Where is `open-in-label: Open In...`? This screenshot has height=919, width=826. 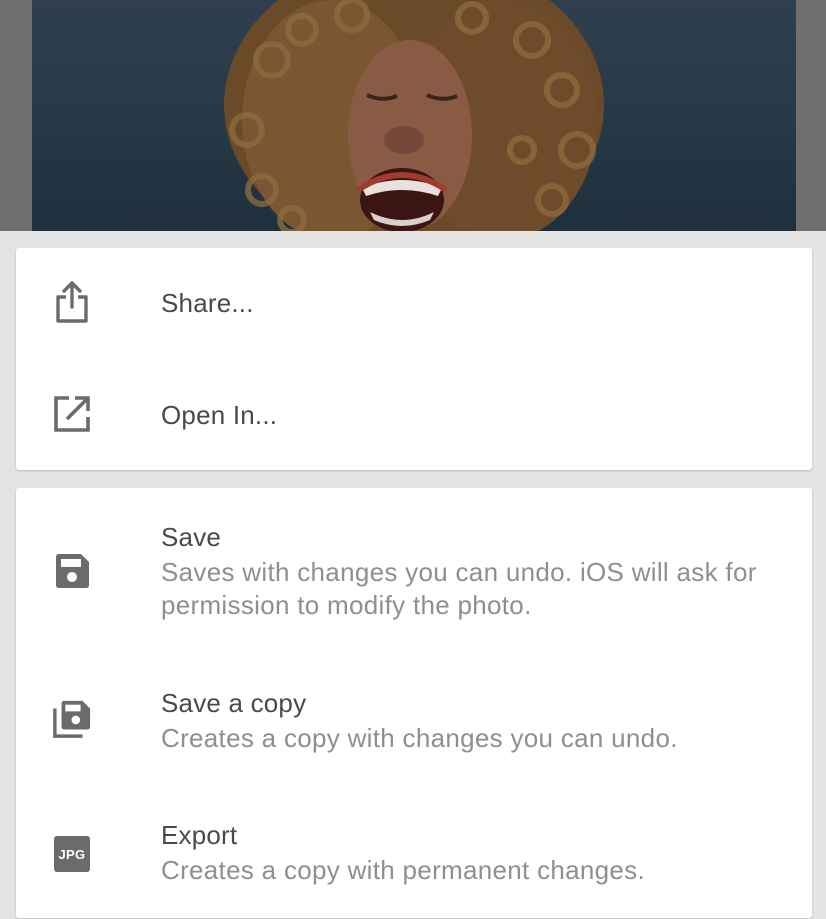 open-in-label: Open In... is located at coordinates (219, 415).